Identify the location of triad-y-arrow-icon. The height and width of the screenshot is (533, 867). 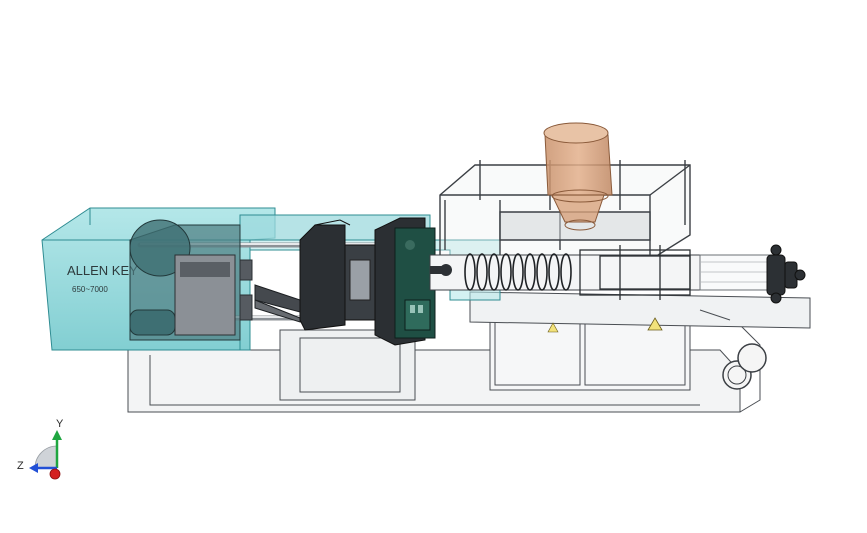
(57, 435).